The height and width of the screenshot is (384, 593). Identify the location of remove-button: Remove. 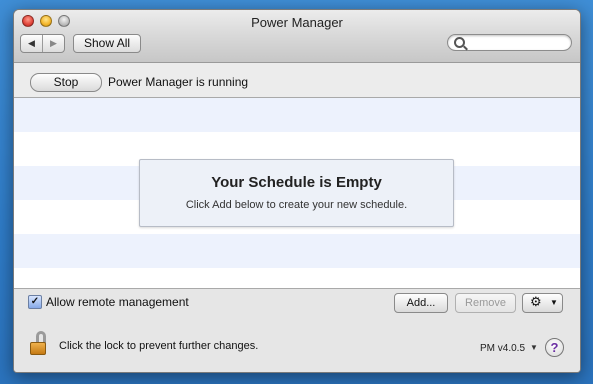
(485, 303).